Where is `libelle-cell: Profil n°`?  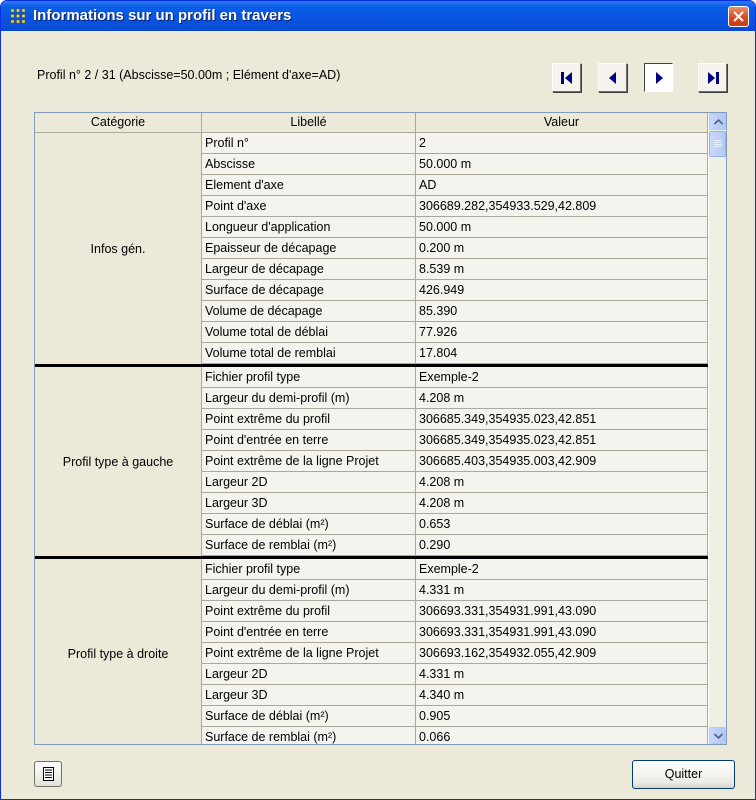 libelle-cell: Profil n° is located at coordinates (309, 143).